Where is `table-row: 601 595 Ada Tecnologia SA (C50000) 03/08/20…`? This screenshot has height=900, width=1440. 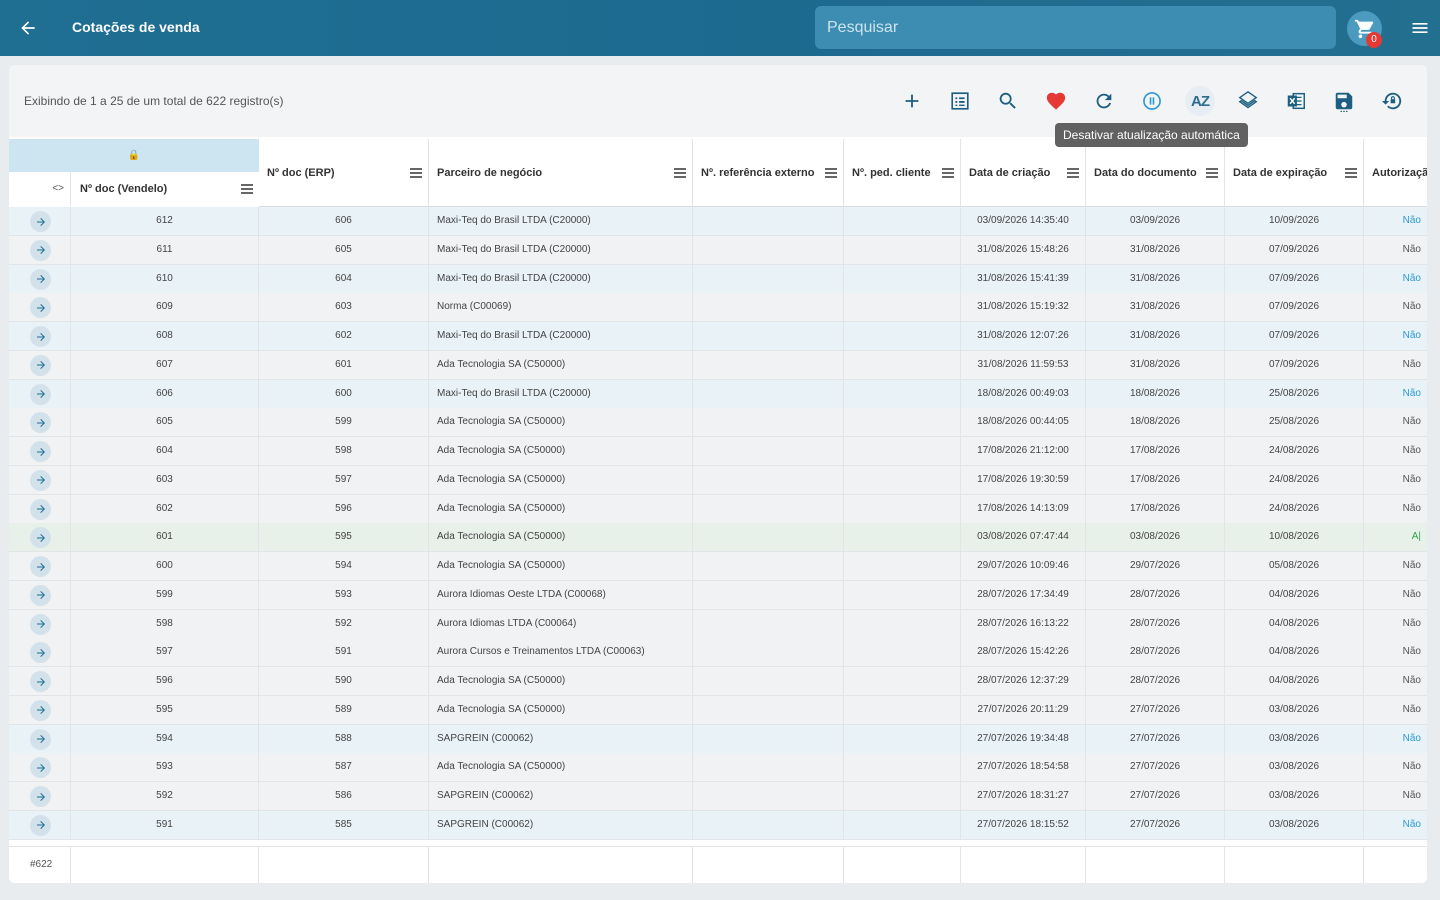
table-row: 601 595 Ada Tecnologia SA (C50000) 03/08/20… is located at coordinates (718, 538).